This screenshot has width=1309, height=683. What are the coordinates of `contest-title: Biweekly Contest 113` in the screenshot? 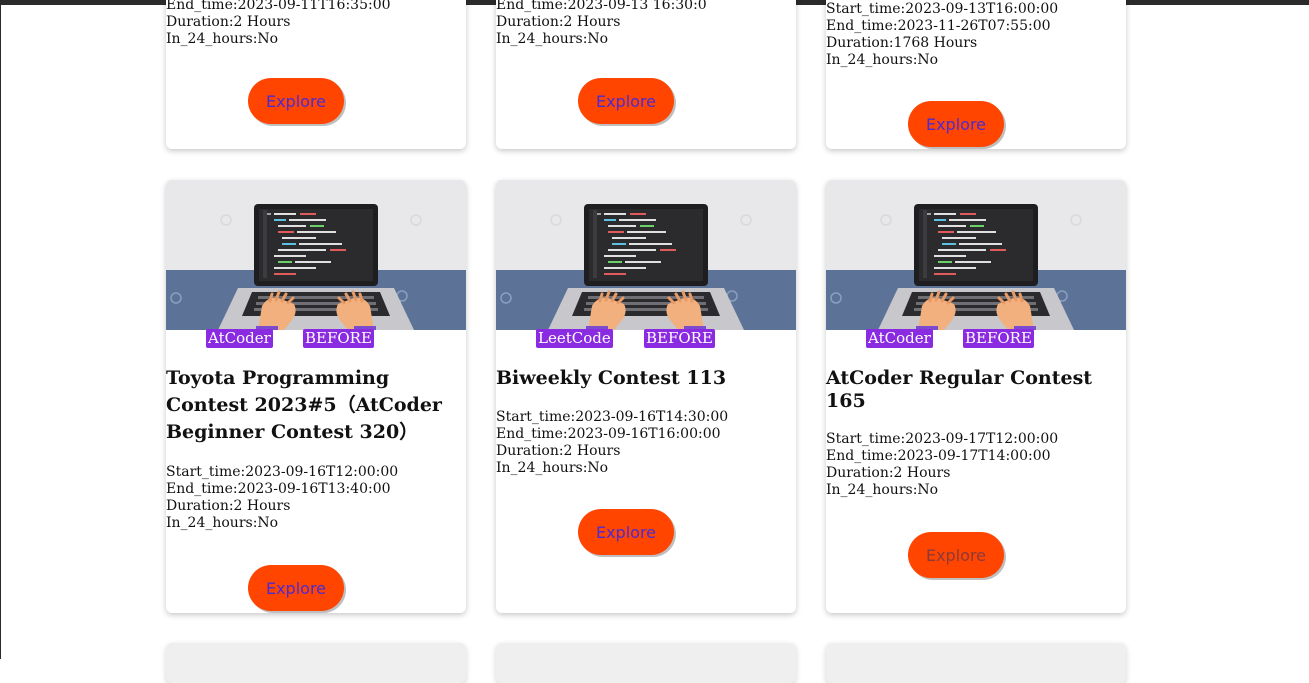 It's located at (611, 378).